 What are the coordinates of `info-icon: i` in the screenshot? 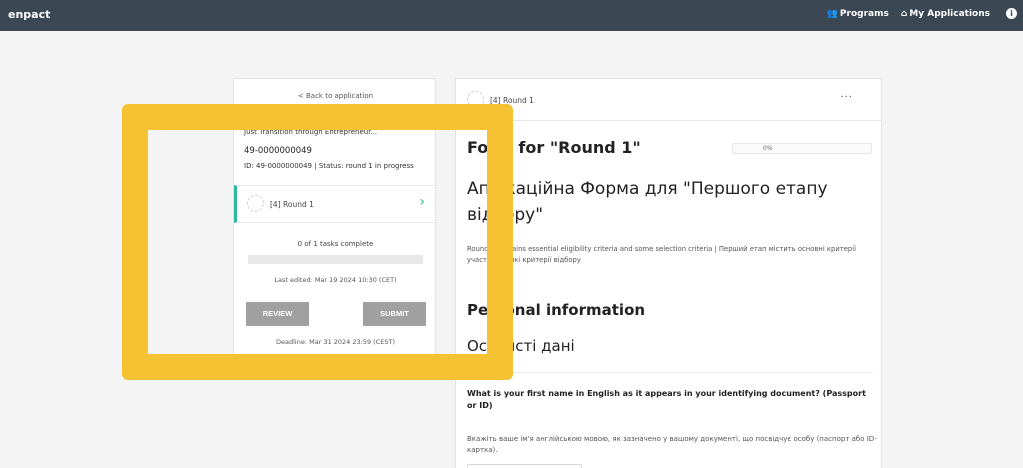 It's located at (1011, 13).